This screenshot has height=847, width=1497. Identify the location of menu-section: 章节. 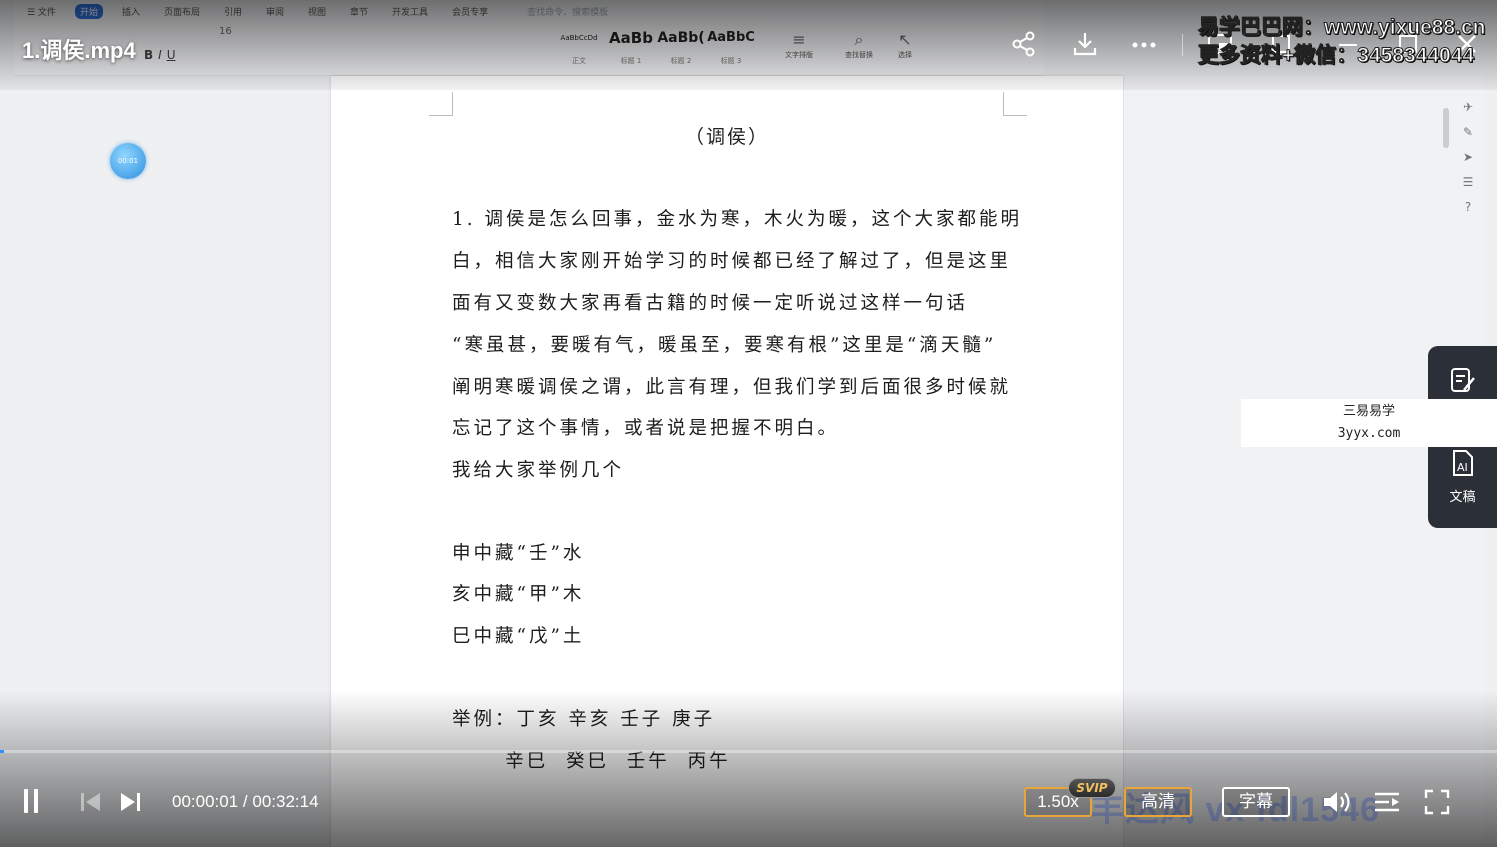
(359, 11).